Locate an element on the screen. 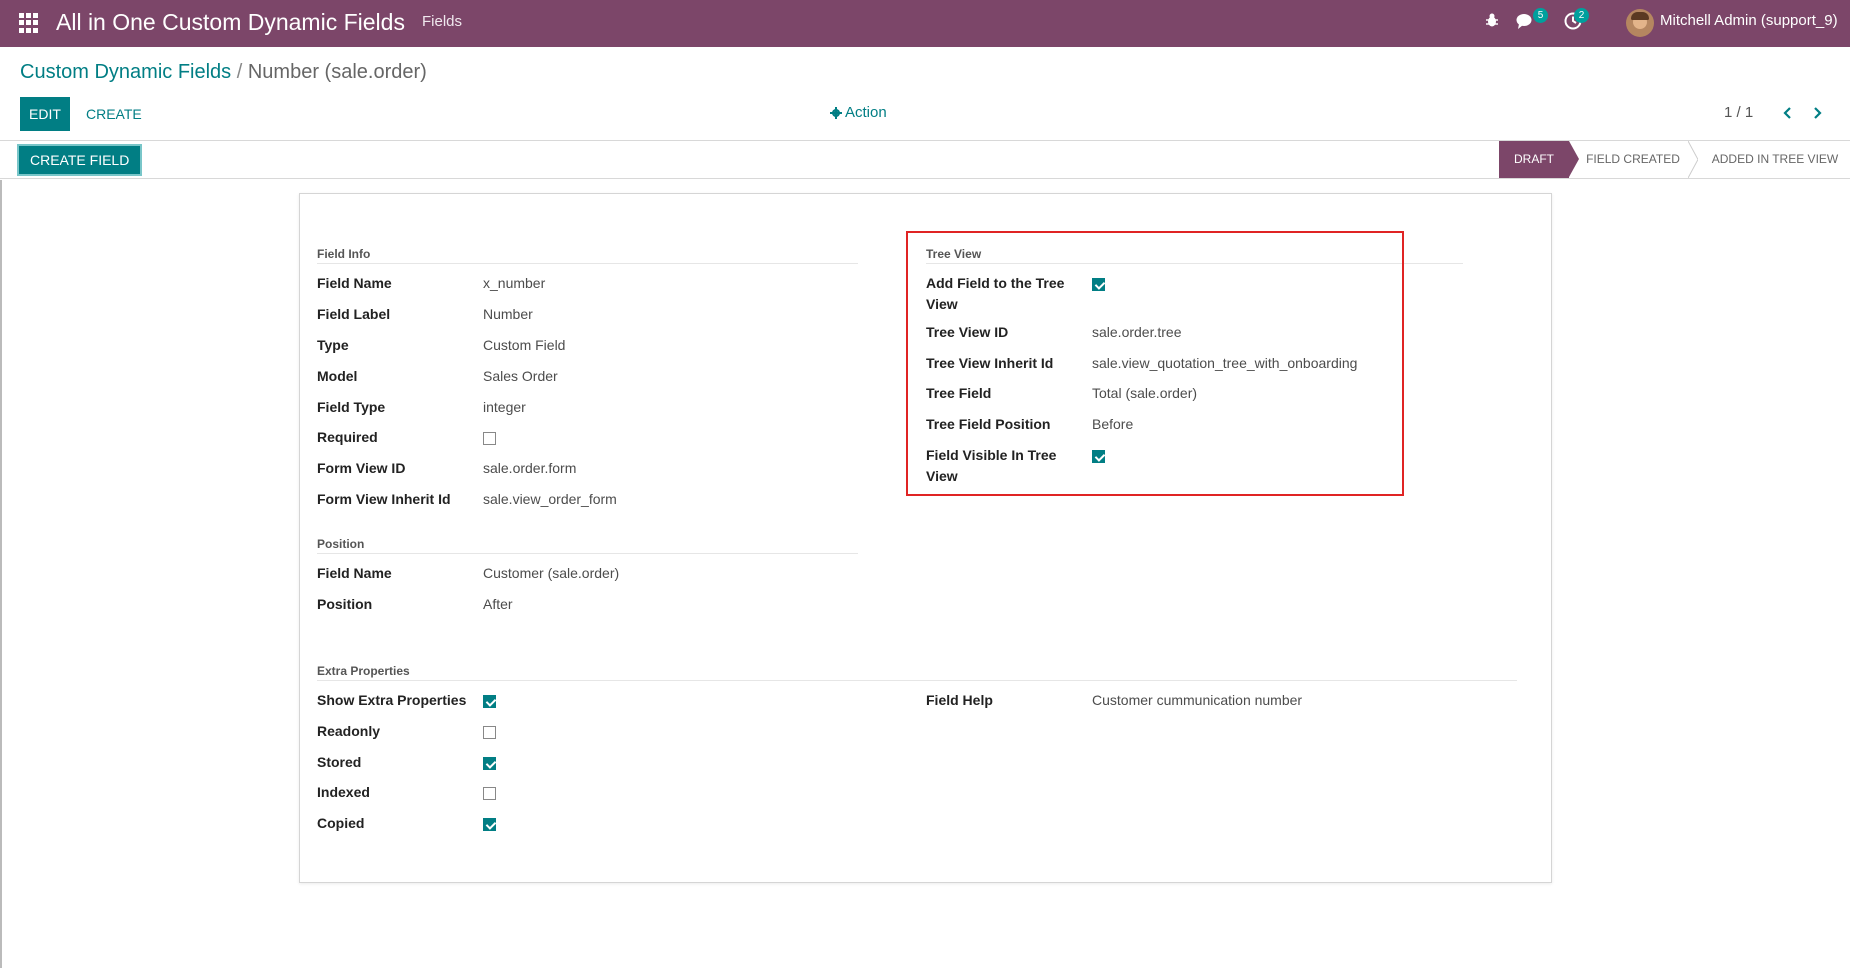  label-readonly: Readonly is located at coordinates (349, 731).